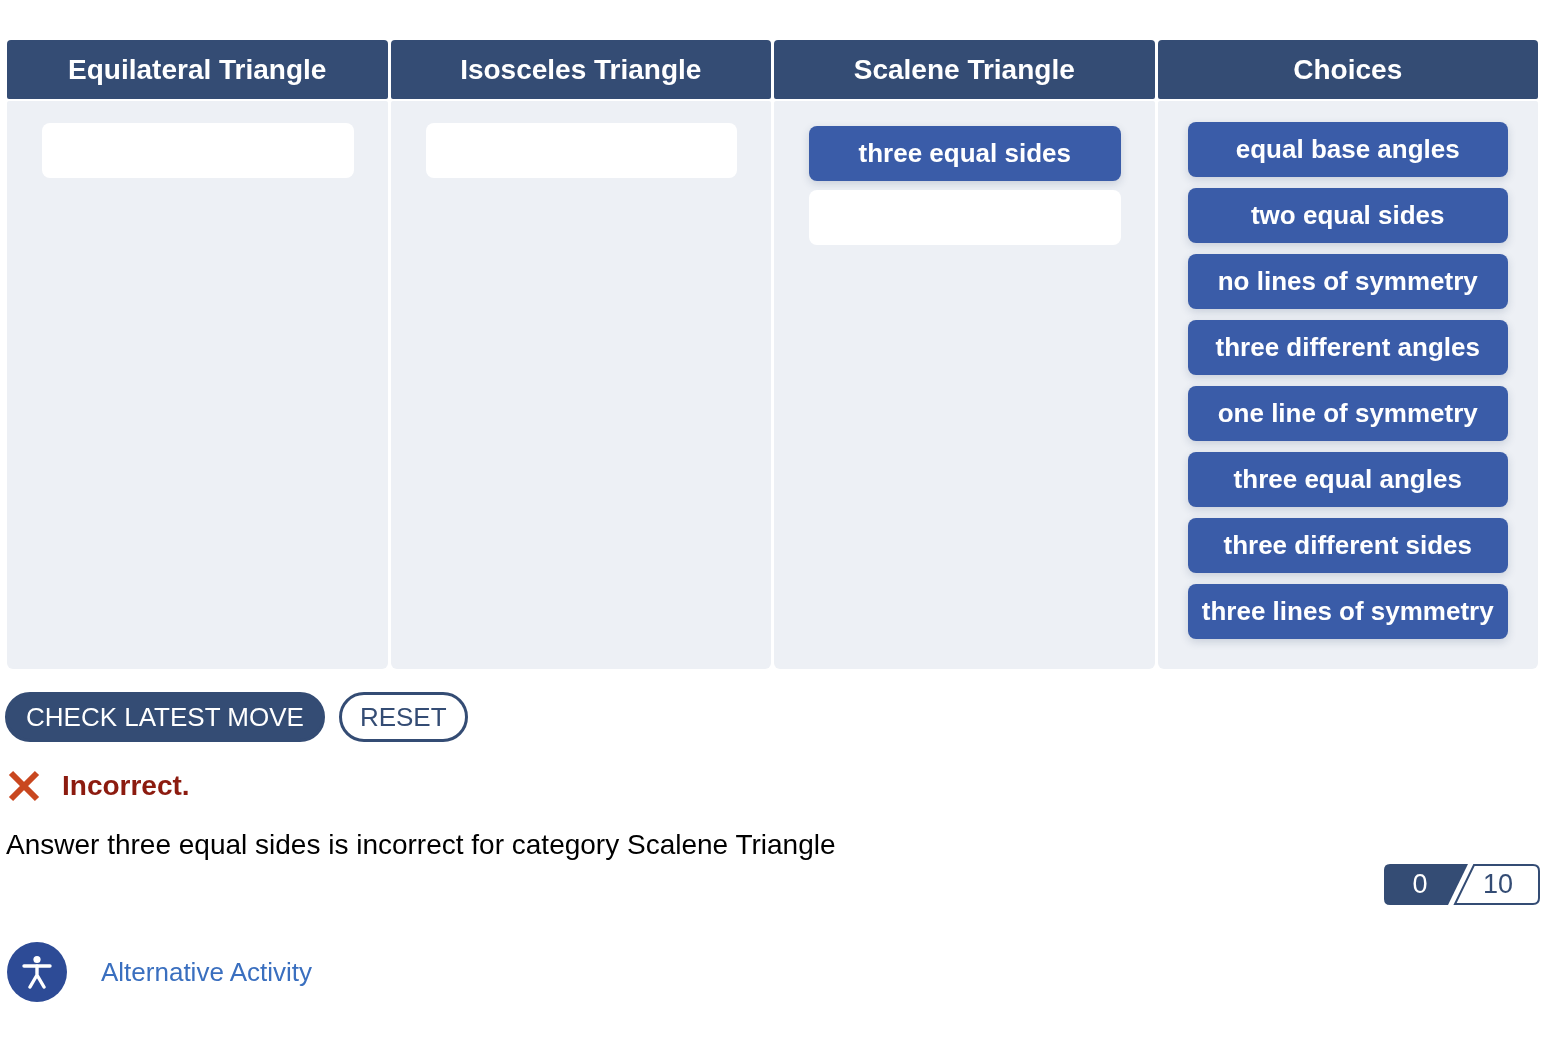 This screenshot has width=1562, height=1054. What do you see at coordinates (165, 717) in the screenshot?
I see `check-button: CHECK LATEST MOVE` at bounding box center [165, 717].